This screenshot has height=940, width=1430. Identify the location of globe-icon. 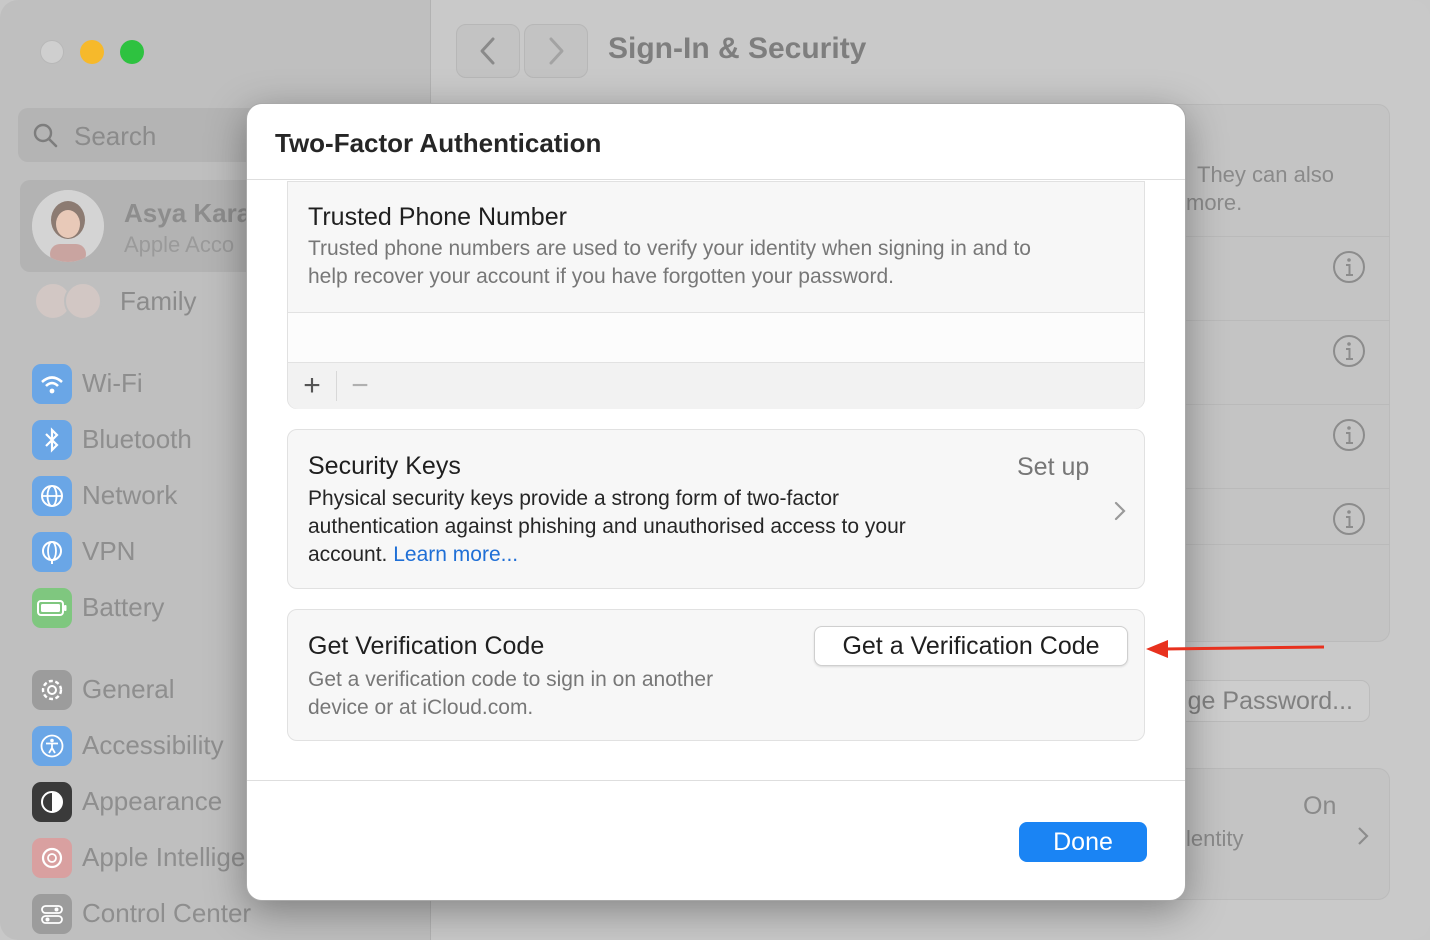
(52, 496).